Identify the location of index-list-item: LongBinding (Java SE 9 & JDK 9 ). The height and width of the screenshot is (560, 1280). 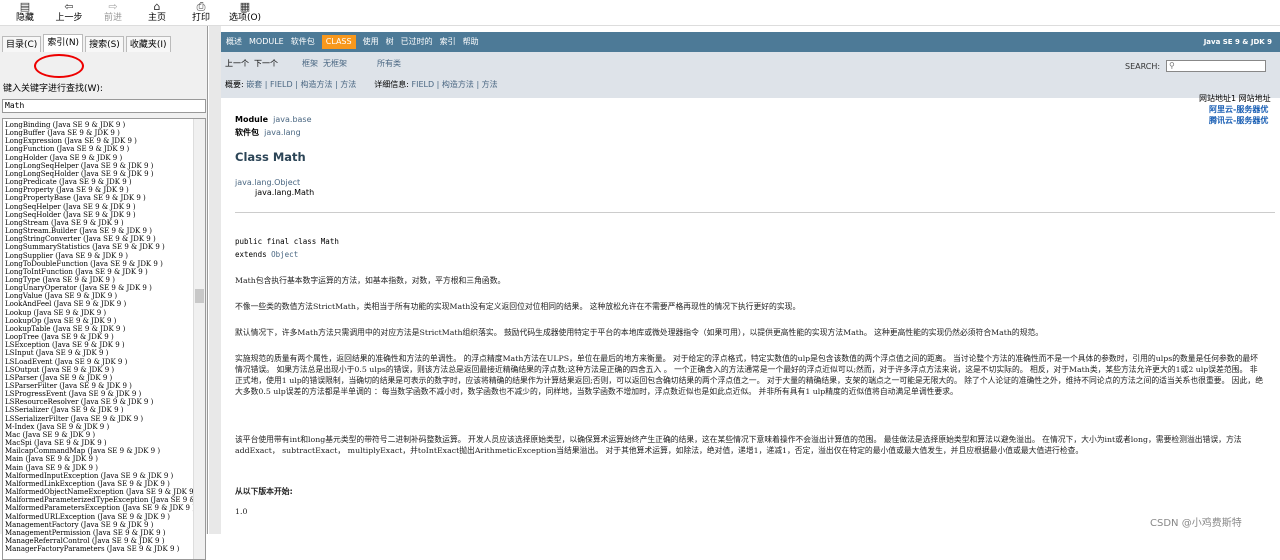
(100, 125).